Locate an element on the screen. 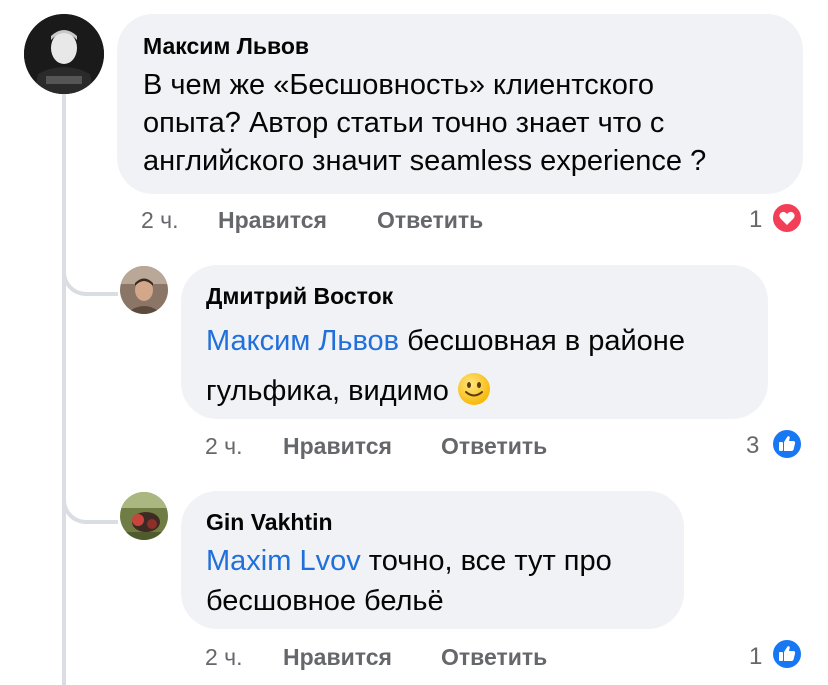 The height and width of the screenshot is (685, 828). comment-text-fragment: гульфика, видимо is located at coordinates (331, 391).